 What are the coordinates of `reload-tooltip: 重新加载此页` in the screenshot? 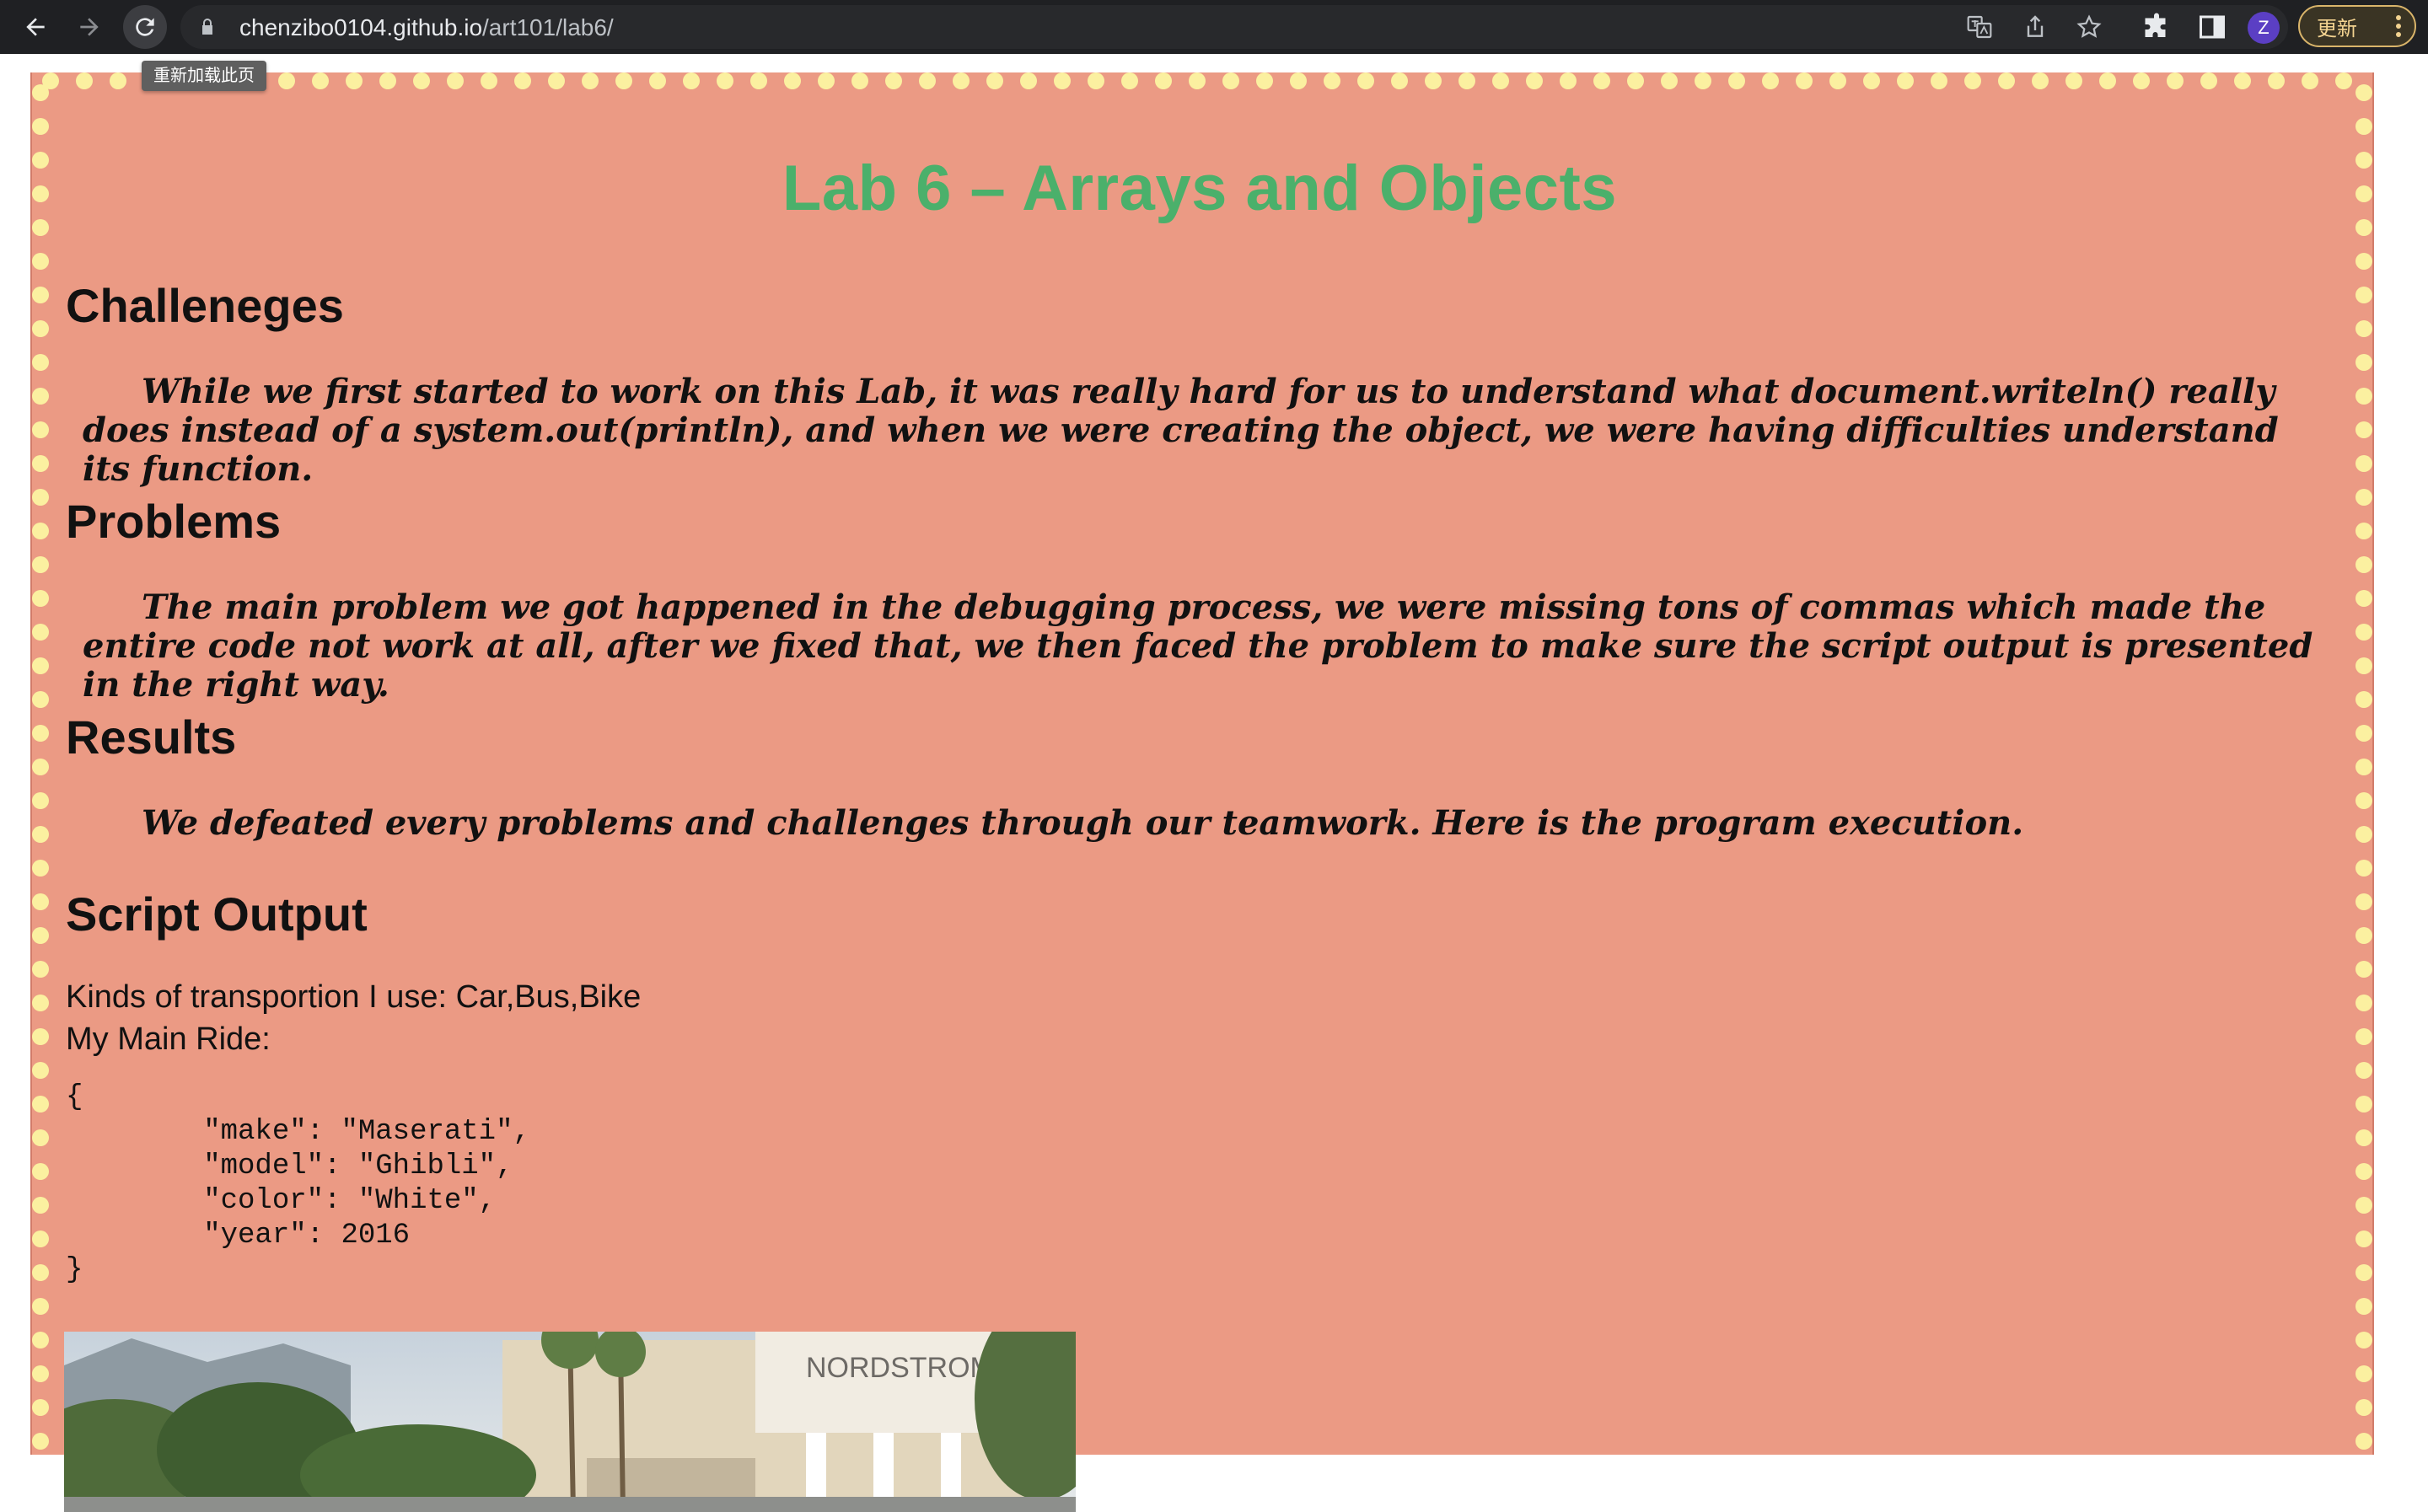 It's located at (204, 76).